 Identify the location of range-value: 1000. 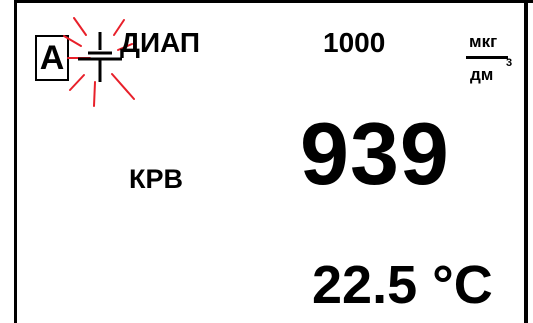
(354, 42).